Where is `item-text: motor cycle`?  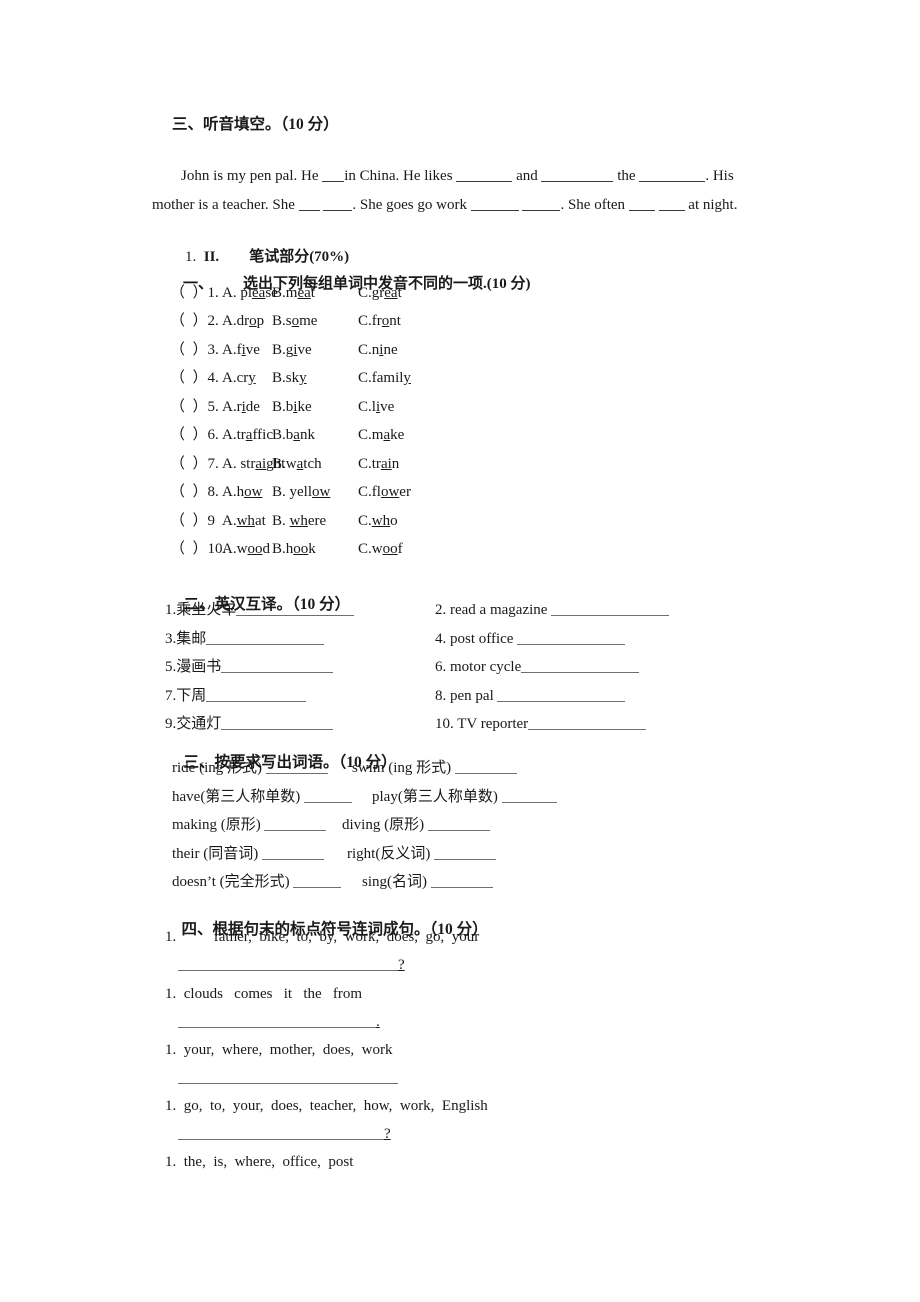
item-text: motor cycle is located at coordinates (486, 667).